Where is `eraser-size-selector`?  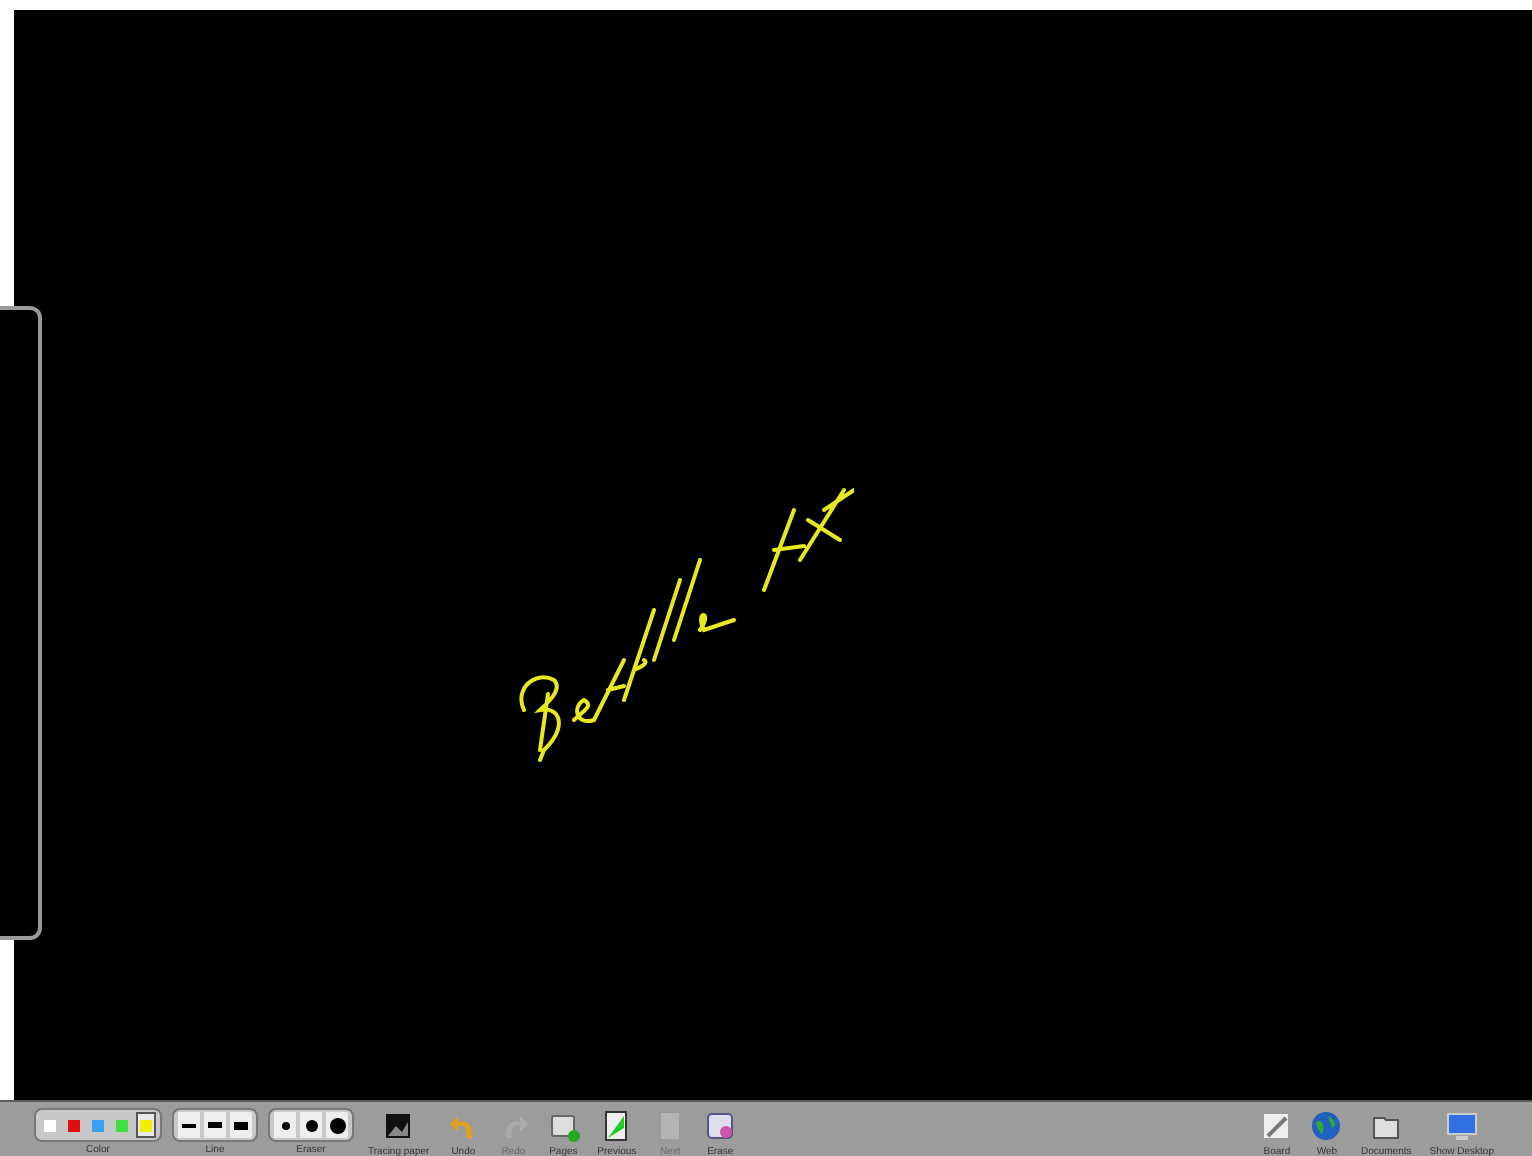 eraser-size-selector is located at coordinates (311, 1125).